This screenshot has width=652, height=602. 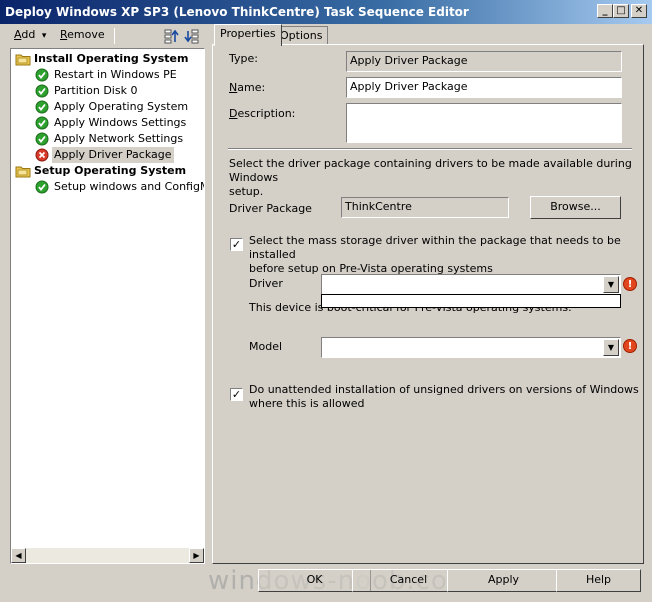 What do you see at coordinates (119, 138) in the screenshot?
I see `tree-item-label: Apply Network Settings` at bounding box center [119, 138].